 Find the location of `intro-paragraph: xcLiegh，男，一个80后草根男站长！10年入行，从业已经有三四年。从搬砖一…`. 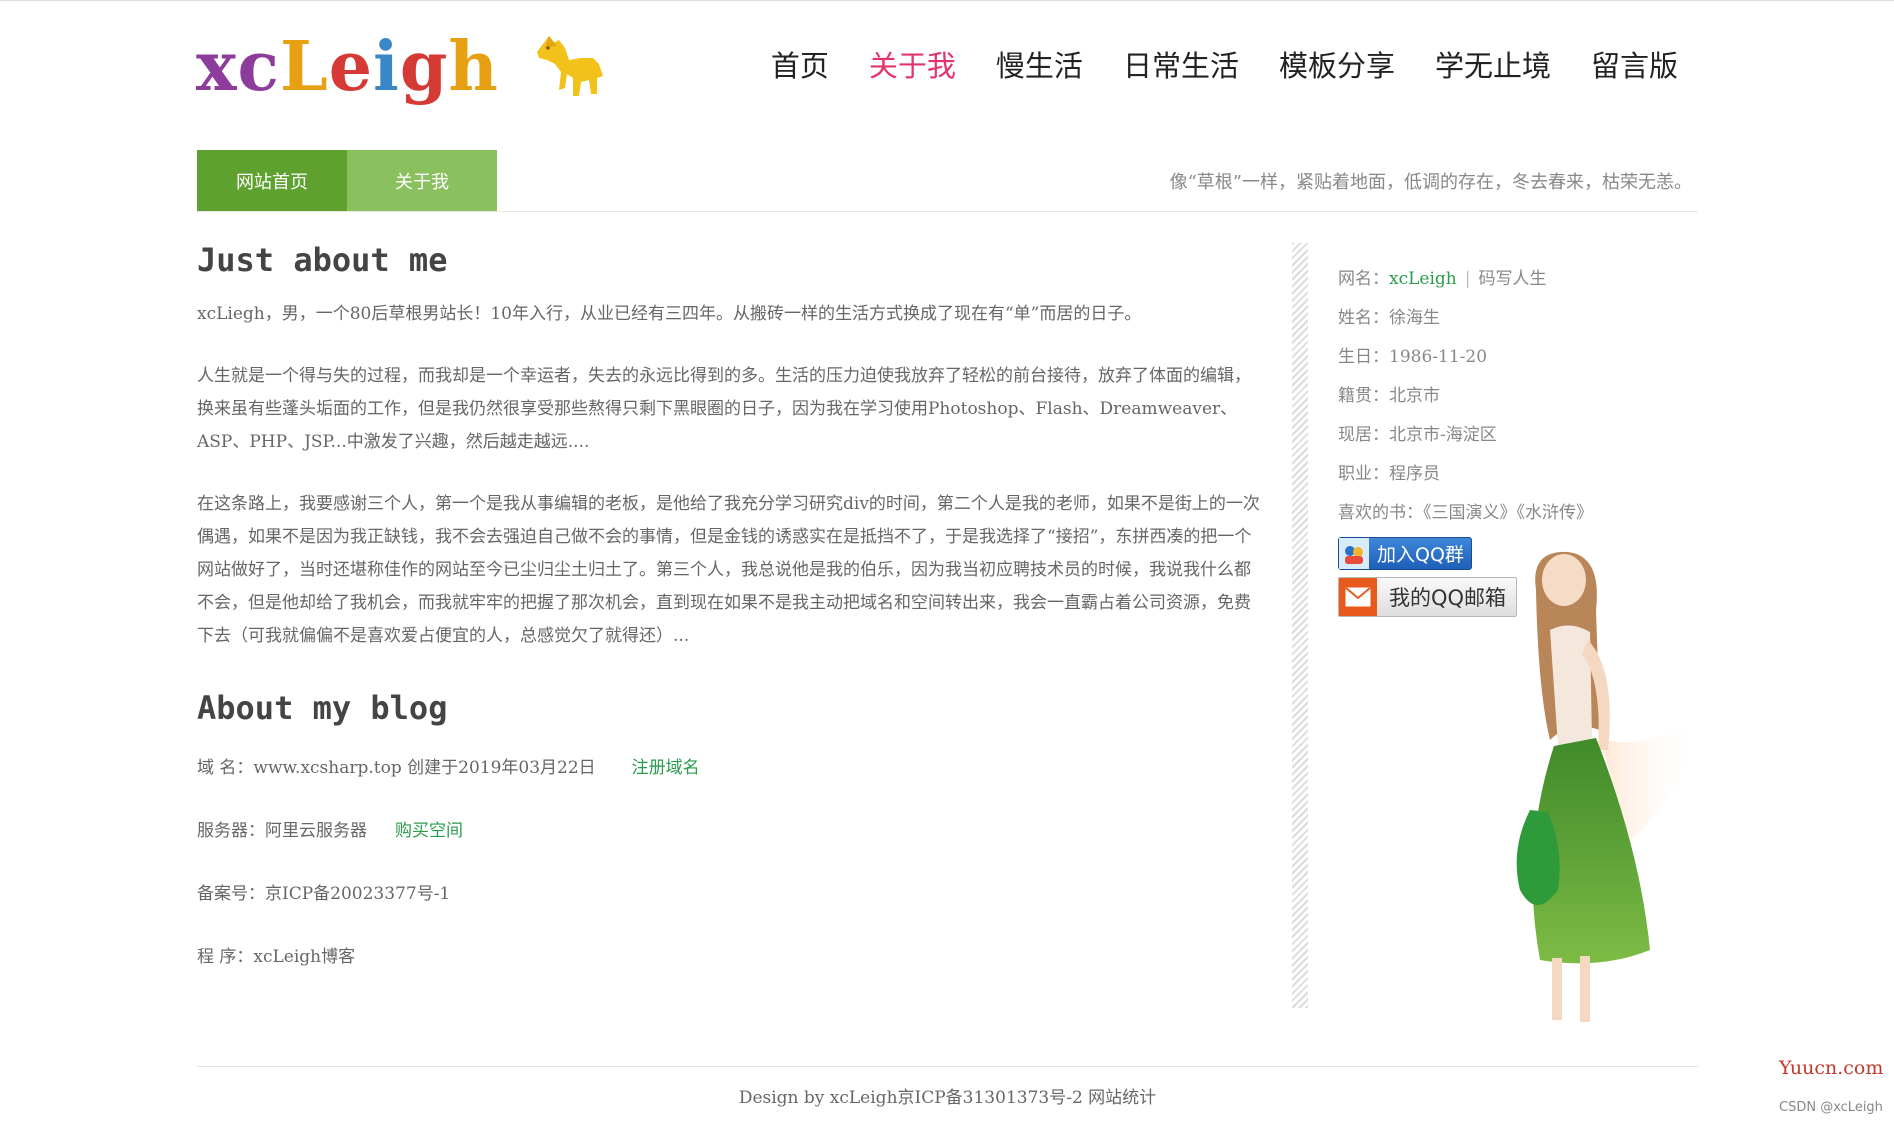

intro-paragraph: xcLiegh，男，一个80后草根男站长！10年入行，从业已经有三四年。从搬砖一… is located at coordinates (669, 314).